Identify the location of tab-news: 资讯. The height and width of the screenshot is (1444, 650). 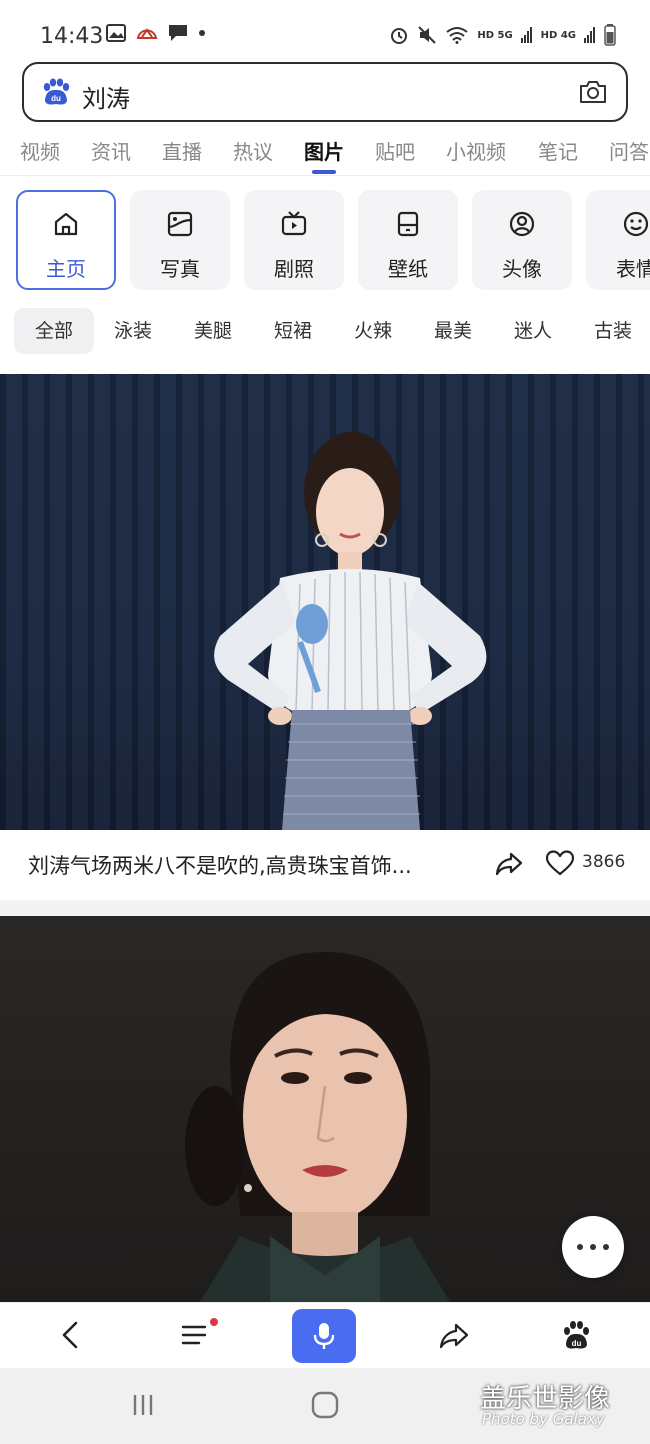
(111, 150).